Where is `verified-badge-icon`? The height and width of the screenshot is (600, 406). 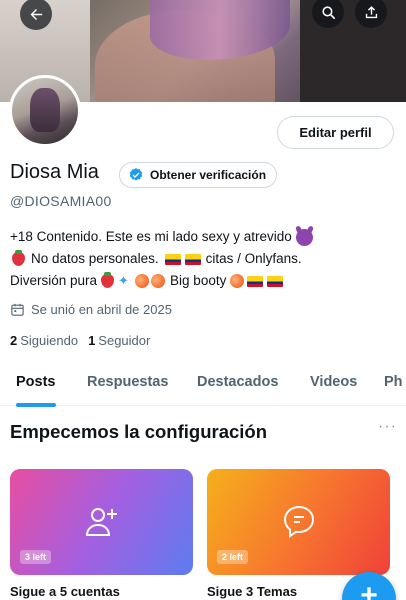 verified-badge-icon is located at coordinates (136, 174).